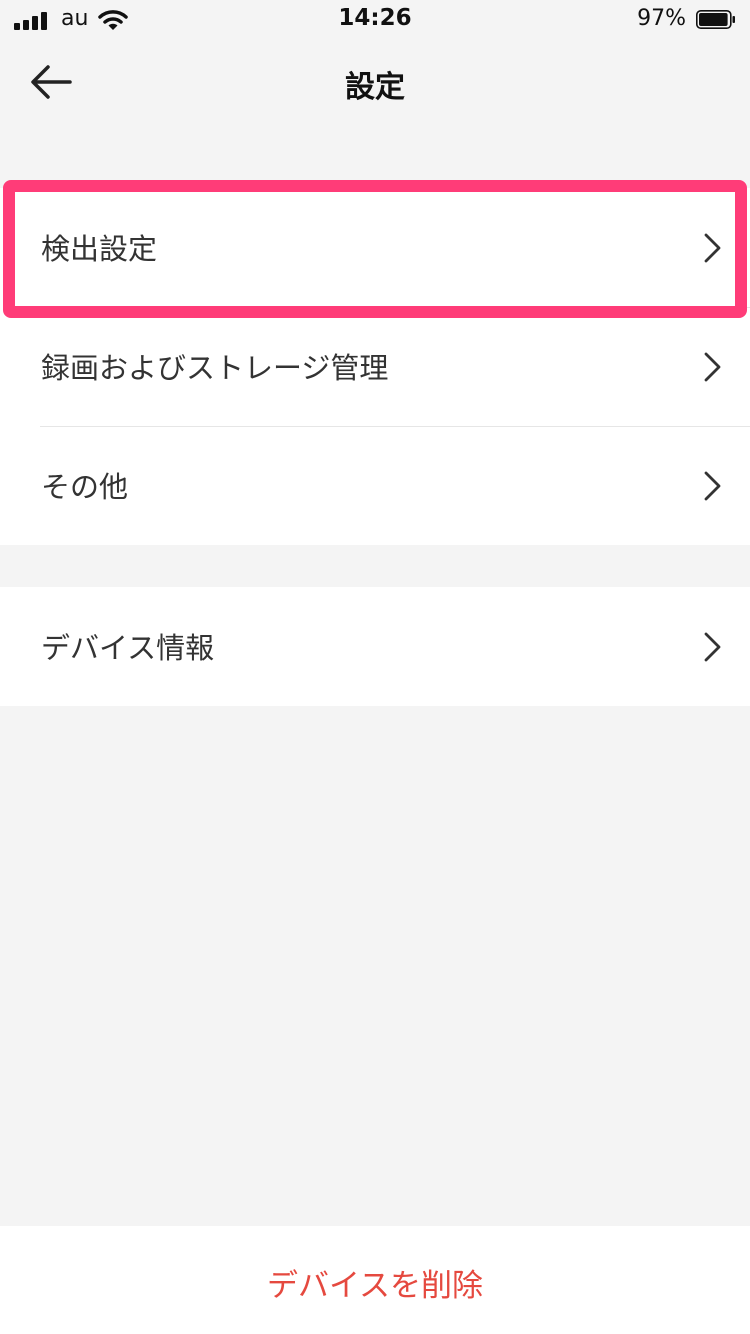 The width and height of the screenshot is (750, 1334). I want to click on menu-item-other: その他, so click(375, 485).